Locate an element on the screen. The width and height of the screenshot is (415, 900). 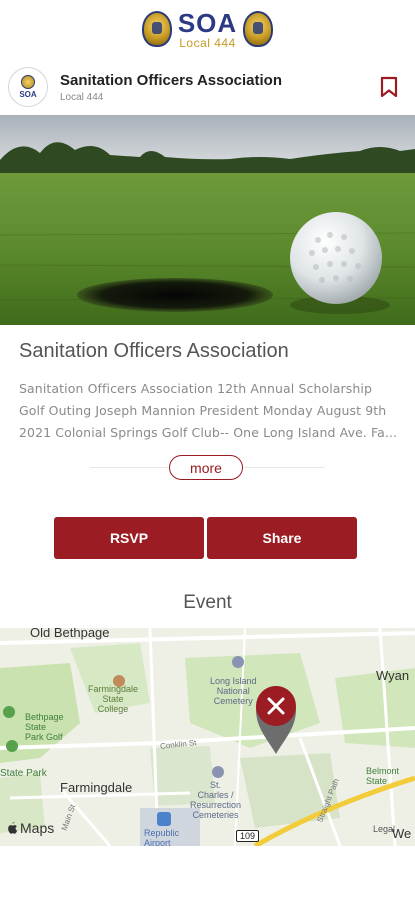
action-buttons: RSVP Share is located at coordinates (205, 538).